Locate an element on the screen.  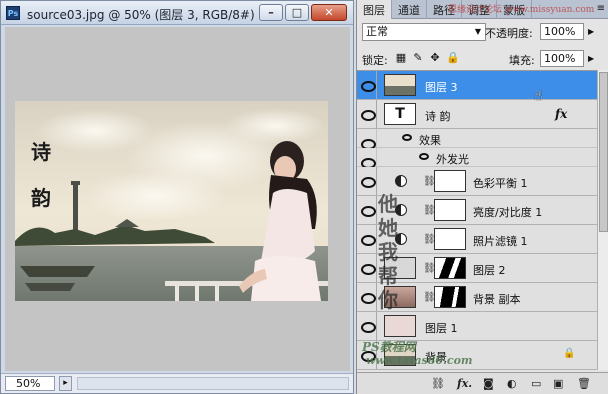
add-style-icon: fx. is located at coordinates (464, 383).